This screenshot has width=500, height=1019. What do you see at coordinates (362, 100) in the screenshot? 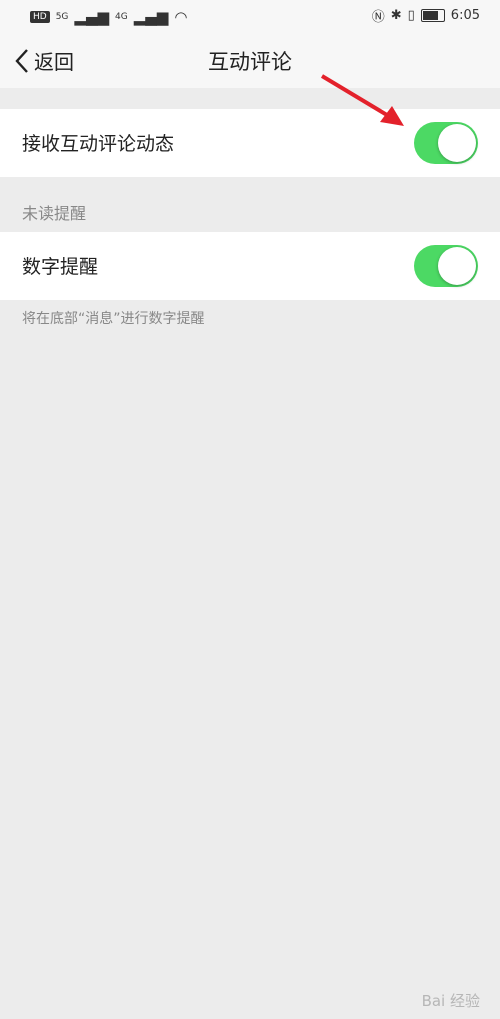
I see `red-arrow-annotation` at bounding box center [362, 100].